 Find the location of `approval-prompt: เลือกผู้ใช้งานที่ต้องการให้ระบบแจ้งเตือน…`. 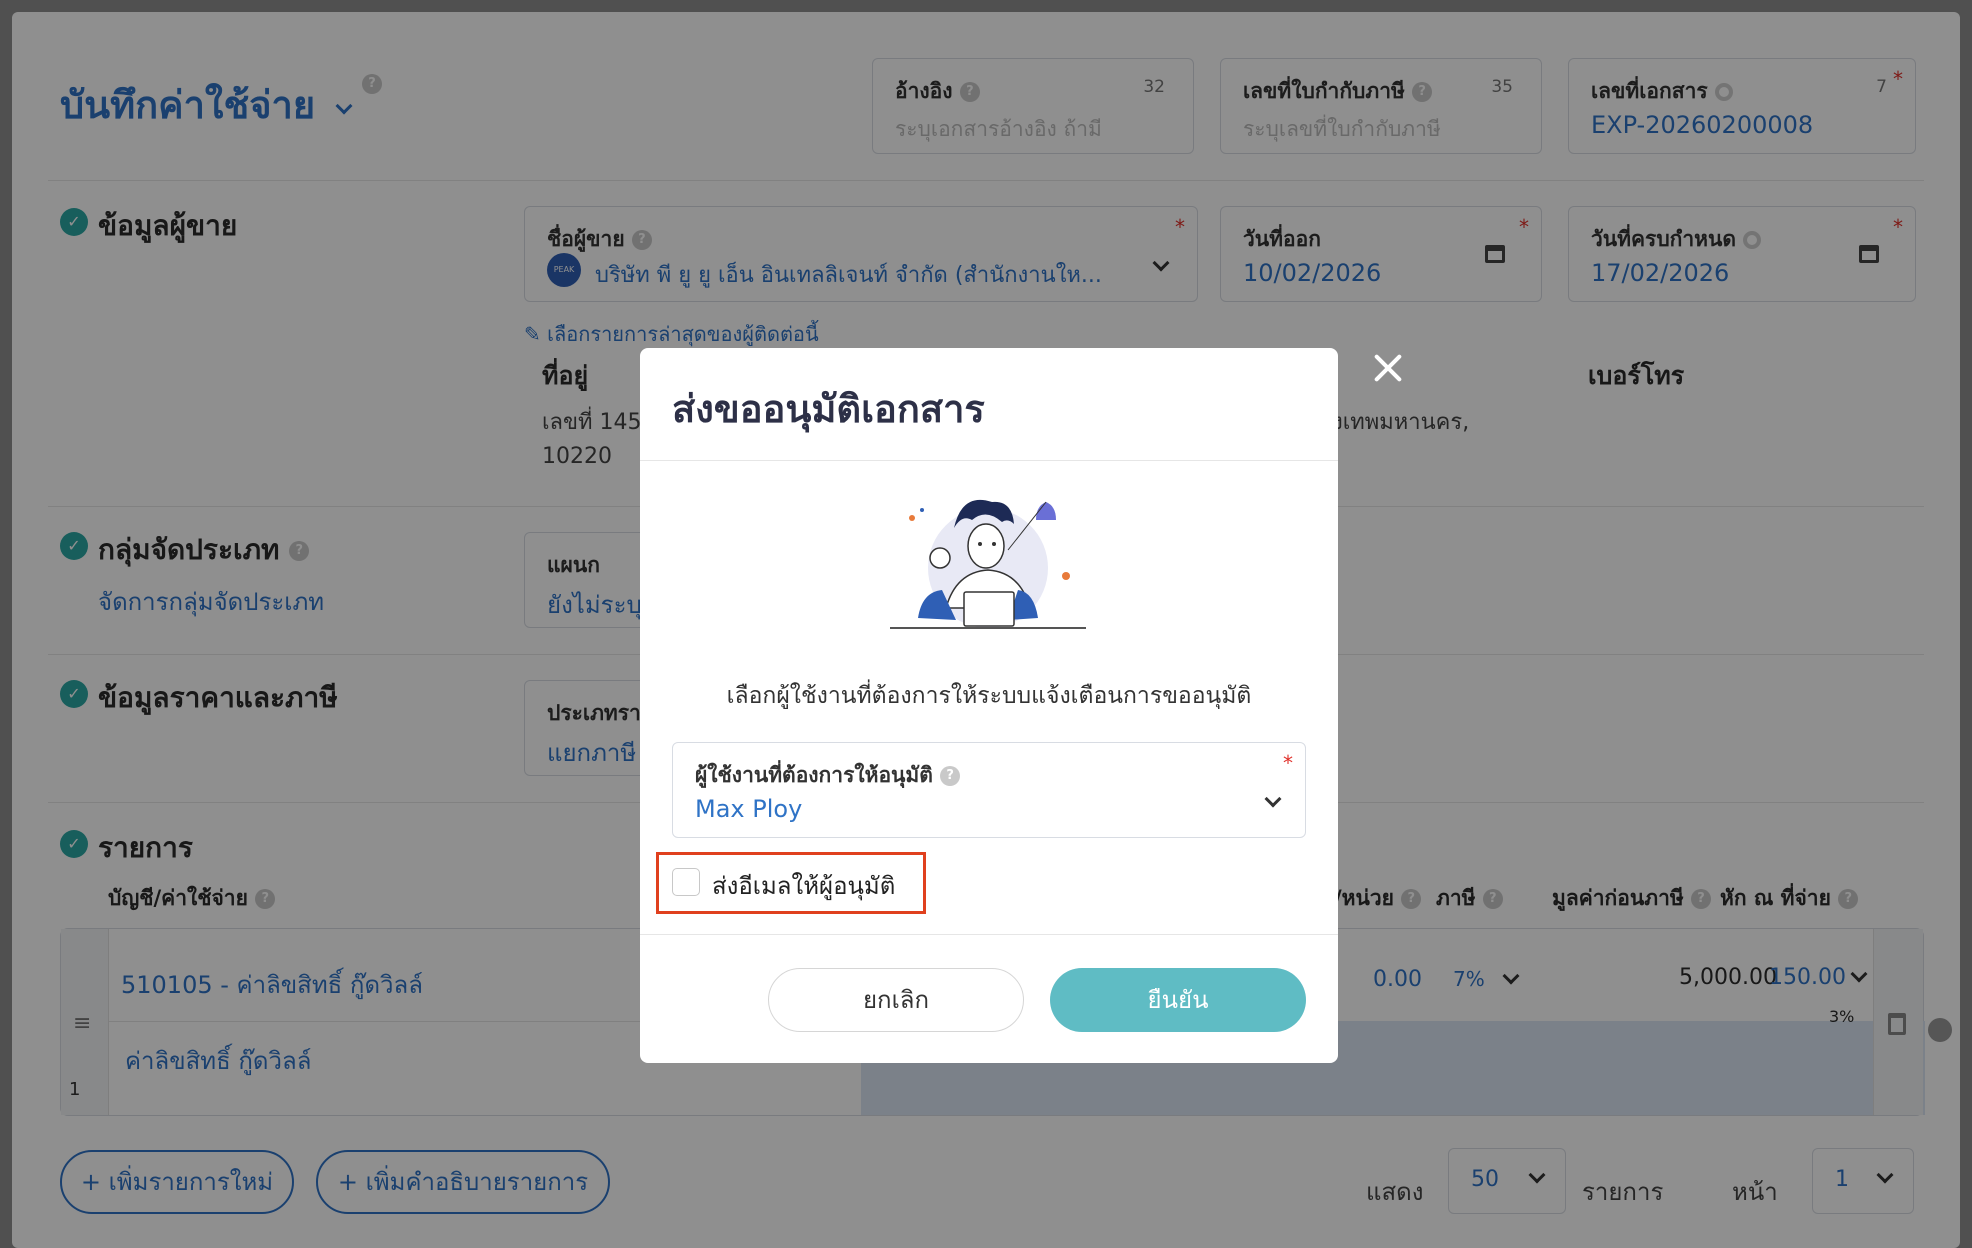

approval-prompt: เลือกผู้ใช้งานที่ต้องการให้ระบบแจ้งเตือน… is located at coordinates (989, 696).